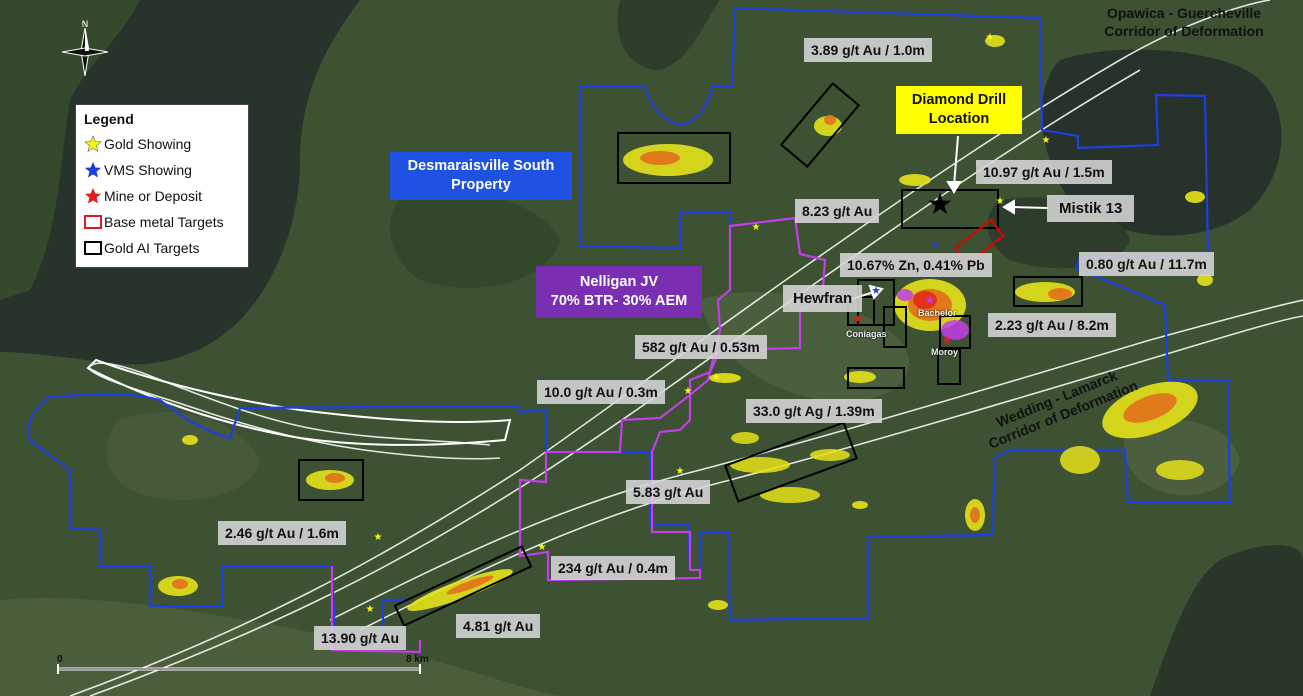 This screenshot has width=1303, height=696. What do you see at coordinates (417, 659) in the screenshot?
I see `scale-end: 8 km` at bounding box center [417, 659].